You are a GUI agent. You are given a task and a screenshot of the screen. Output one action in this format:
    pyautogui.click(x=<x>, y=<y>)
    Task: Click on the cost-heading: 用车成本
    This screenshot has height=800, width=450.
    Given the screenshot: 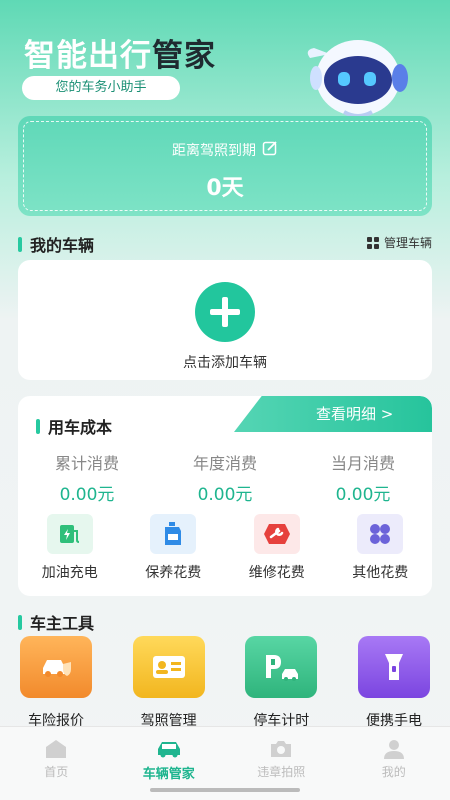 What is the action you would take?
    pyautogui.click(x=74, y=426)
    